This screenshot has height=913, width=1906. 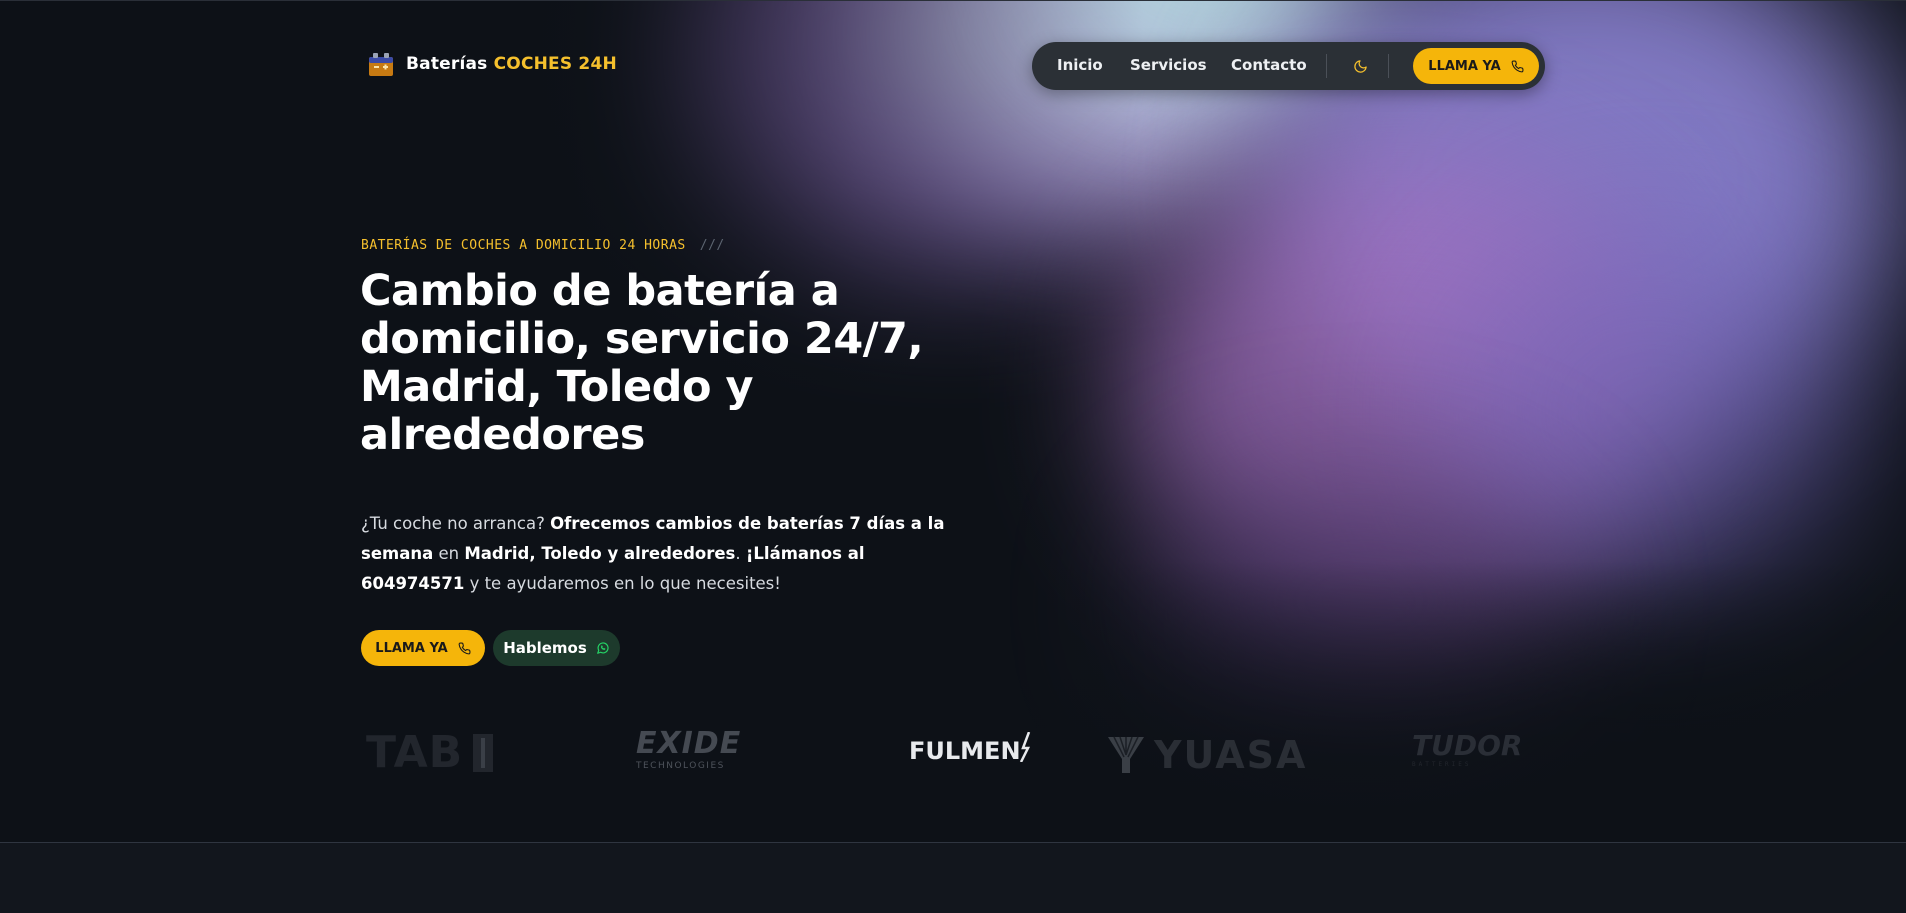 I want to click on brand-exide-sub: TECHNOLOGIES, so click(x=680, y=766).